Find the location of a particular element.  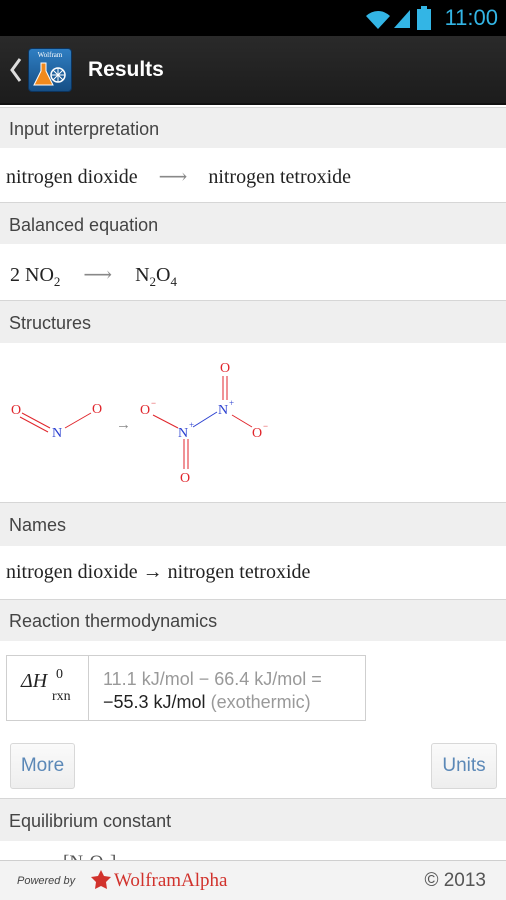

product-name: nitrogen tetroxide is located at coordinates (280, 177).